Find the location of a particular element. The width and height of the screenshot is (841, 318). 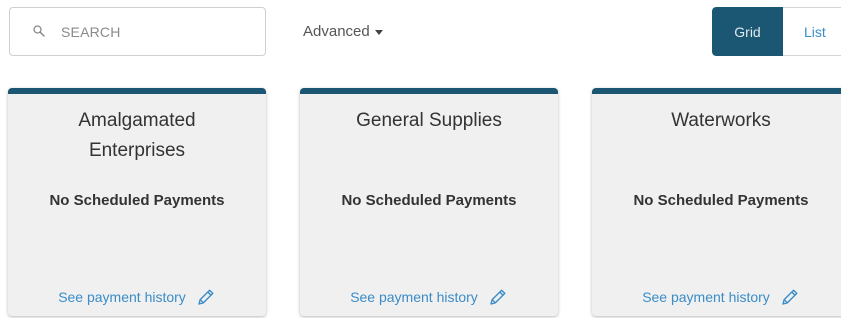

card-title-line: Amalgamated is located at coordinates (137, 120).